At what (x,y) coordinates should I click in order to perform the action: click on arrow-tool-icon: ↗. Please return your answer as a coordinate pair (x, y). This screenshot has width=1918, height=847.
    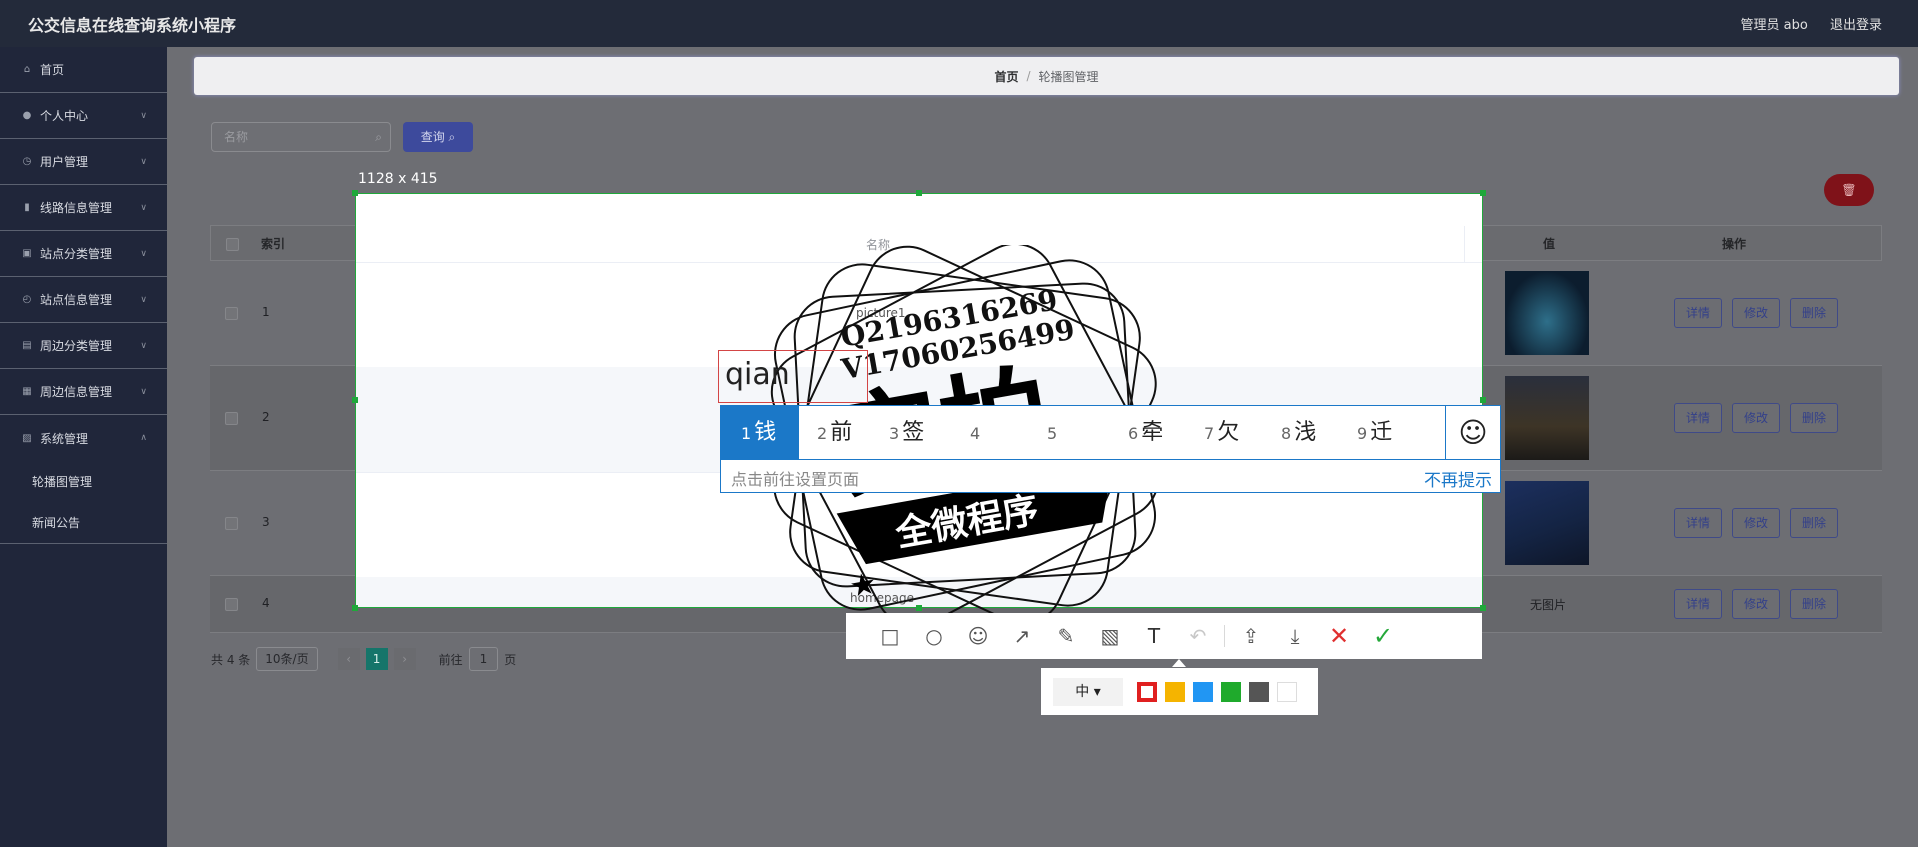
    Looking at the image, I should click on (1022, 636).